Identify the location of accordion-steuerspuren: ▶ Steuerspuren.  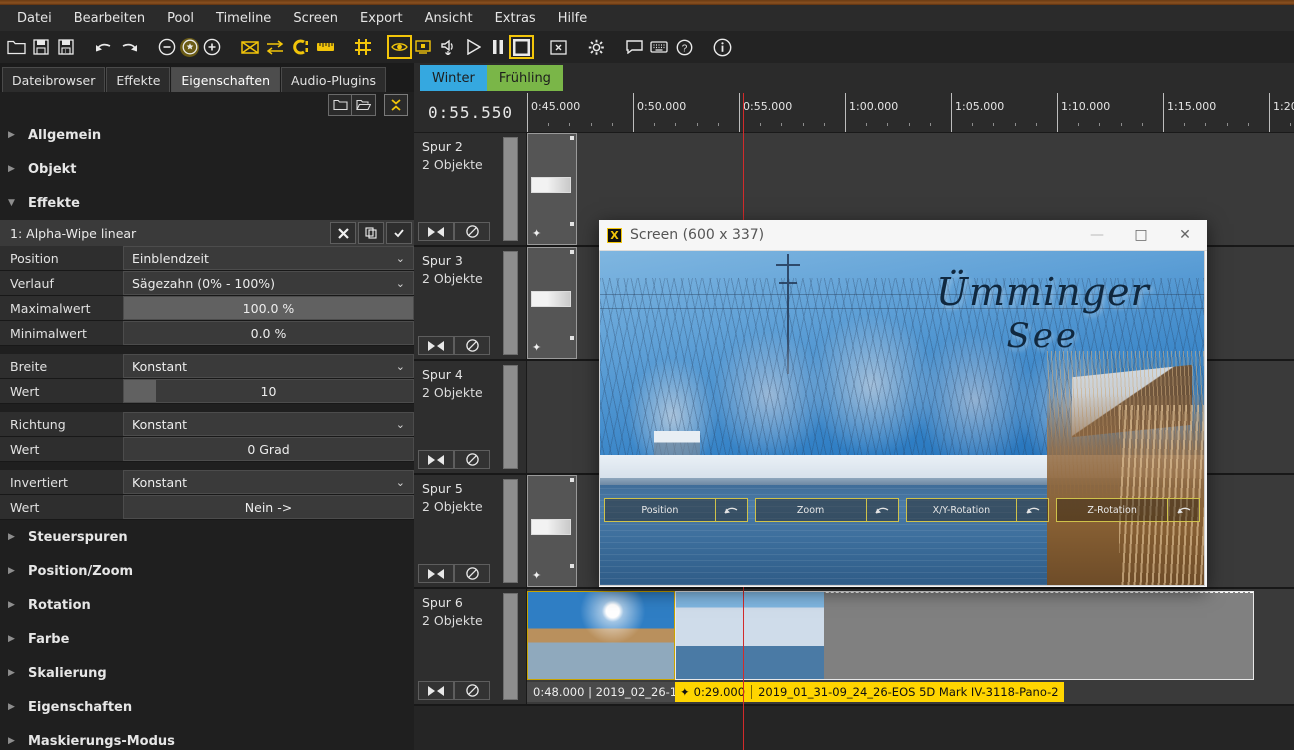
(207, 537).